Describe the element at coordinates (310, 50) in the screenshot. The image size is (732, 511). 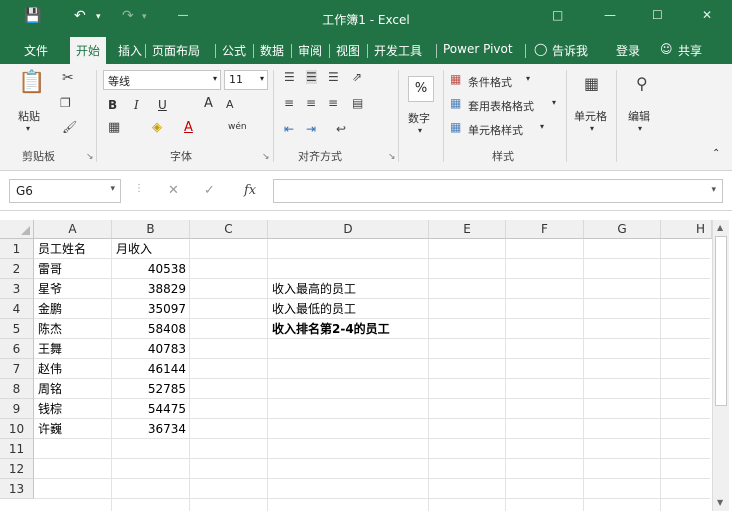
I see `tab-review: 审阅` at that location.